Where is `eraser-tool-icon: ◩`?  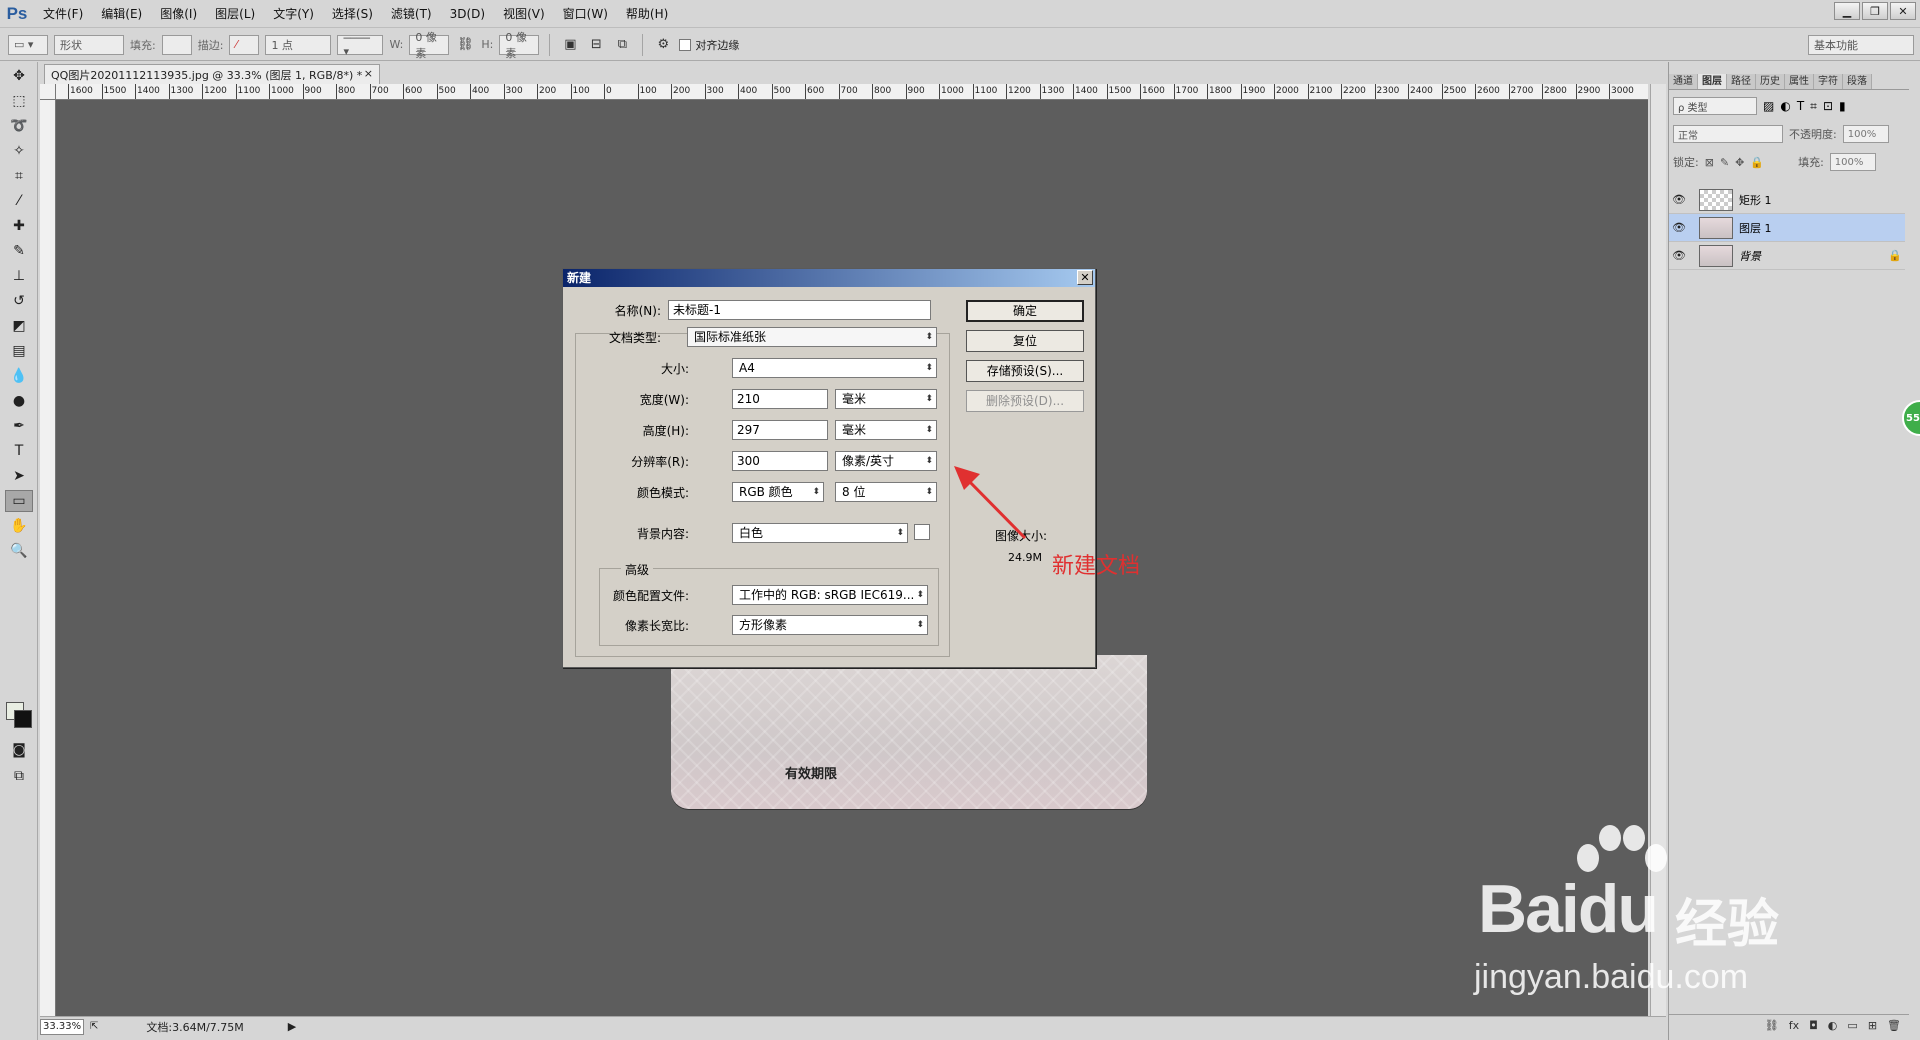
eraser-tool-icon: ◩ is located at coordinates (19, 326).